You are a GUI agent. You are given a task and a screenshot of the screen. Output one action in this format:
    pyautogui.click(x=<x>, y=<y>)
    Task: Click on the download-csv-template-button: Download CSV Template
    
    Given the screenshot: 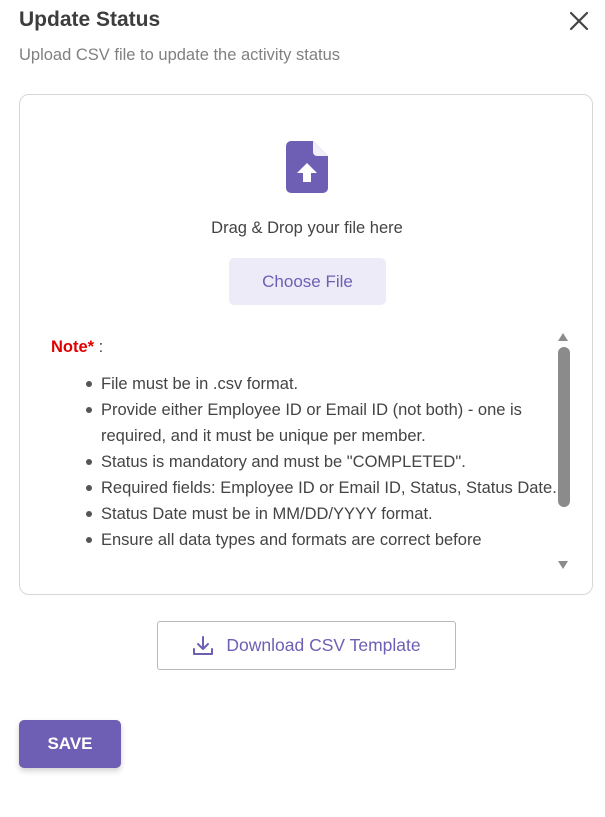 What is the action you would take?
    pyautogui.click(x=306, y=645)
    